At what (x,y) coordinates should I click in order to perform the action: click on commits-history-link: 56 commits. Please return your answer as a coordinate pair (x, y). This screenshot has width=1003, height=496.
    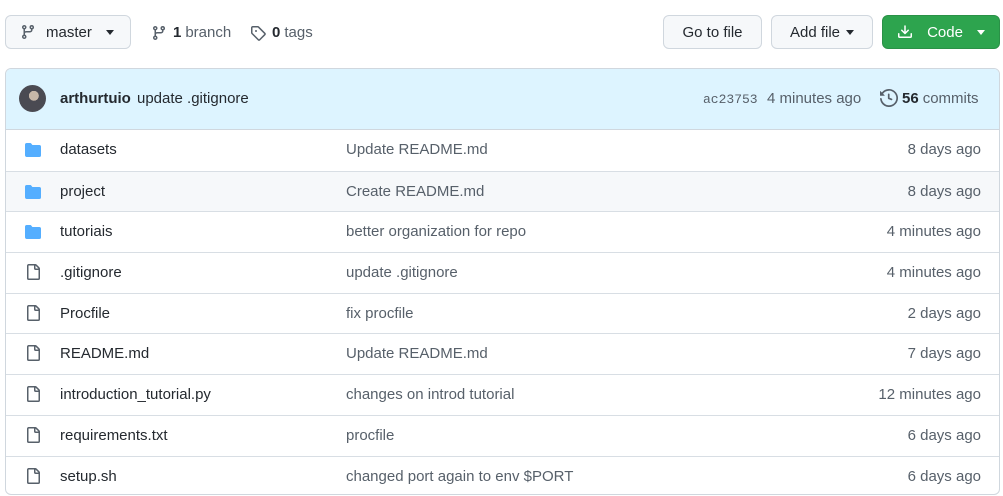
    Looking at the image, I should click on (929, 98).